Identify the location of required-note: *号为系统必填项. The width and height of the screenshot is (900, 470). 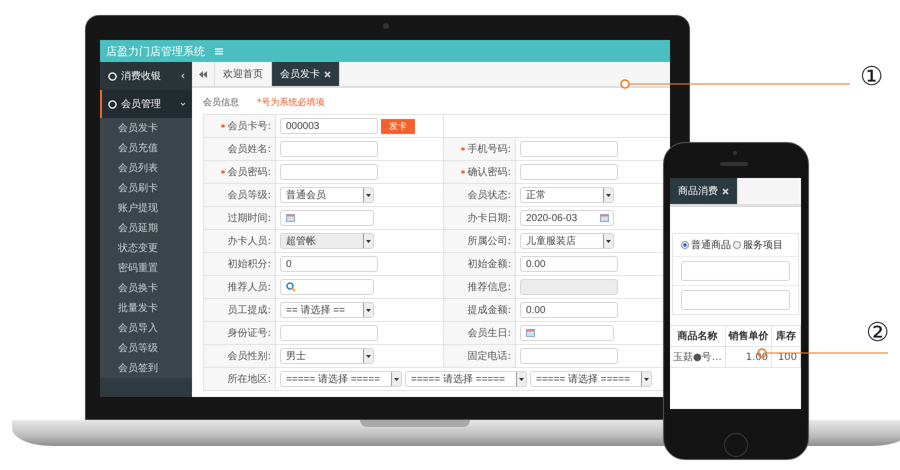
(290, 102).